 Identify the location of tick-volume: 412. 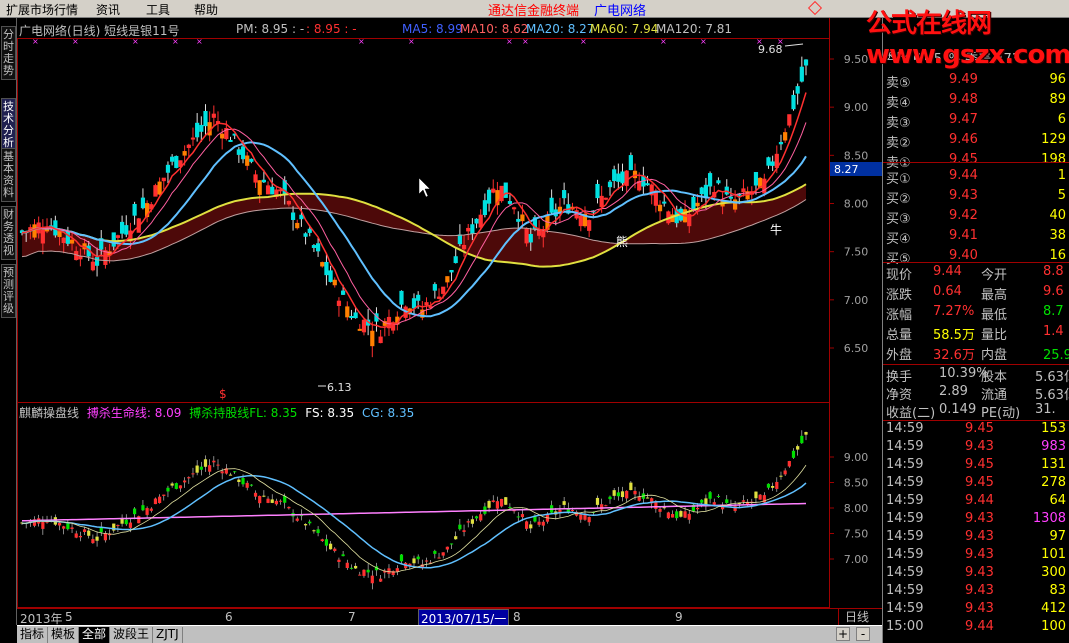
(1053, 608).